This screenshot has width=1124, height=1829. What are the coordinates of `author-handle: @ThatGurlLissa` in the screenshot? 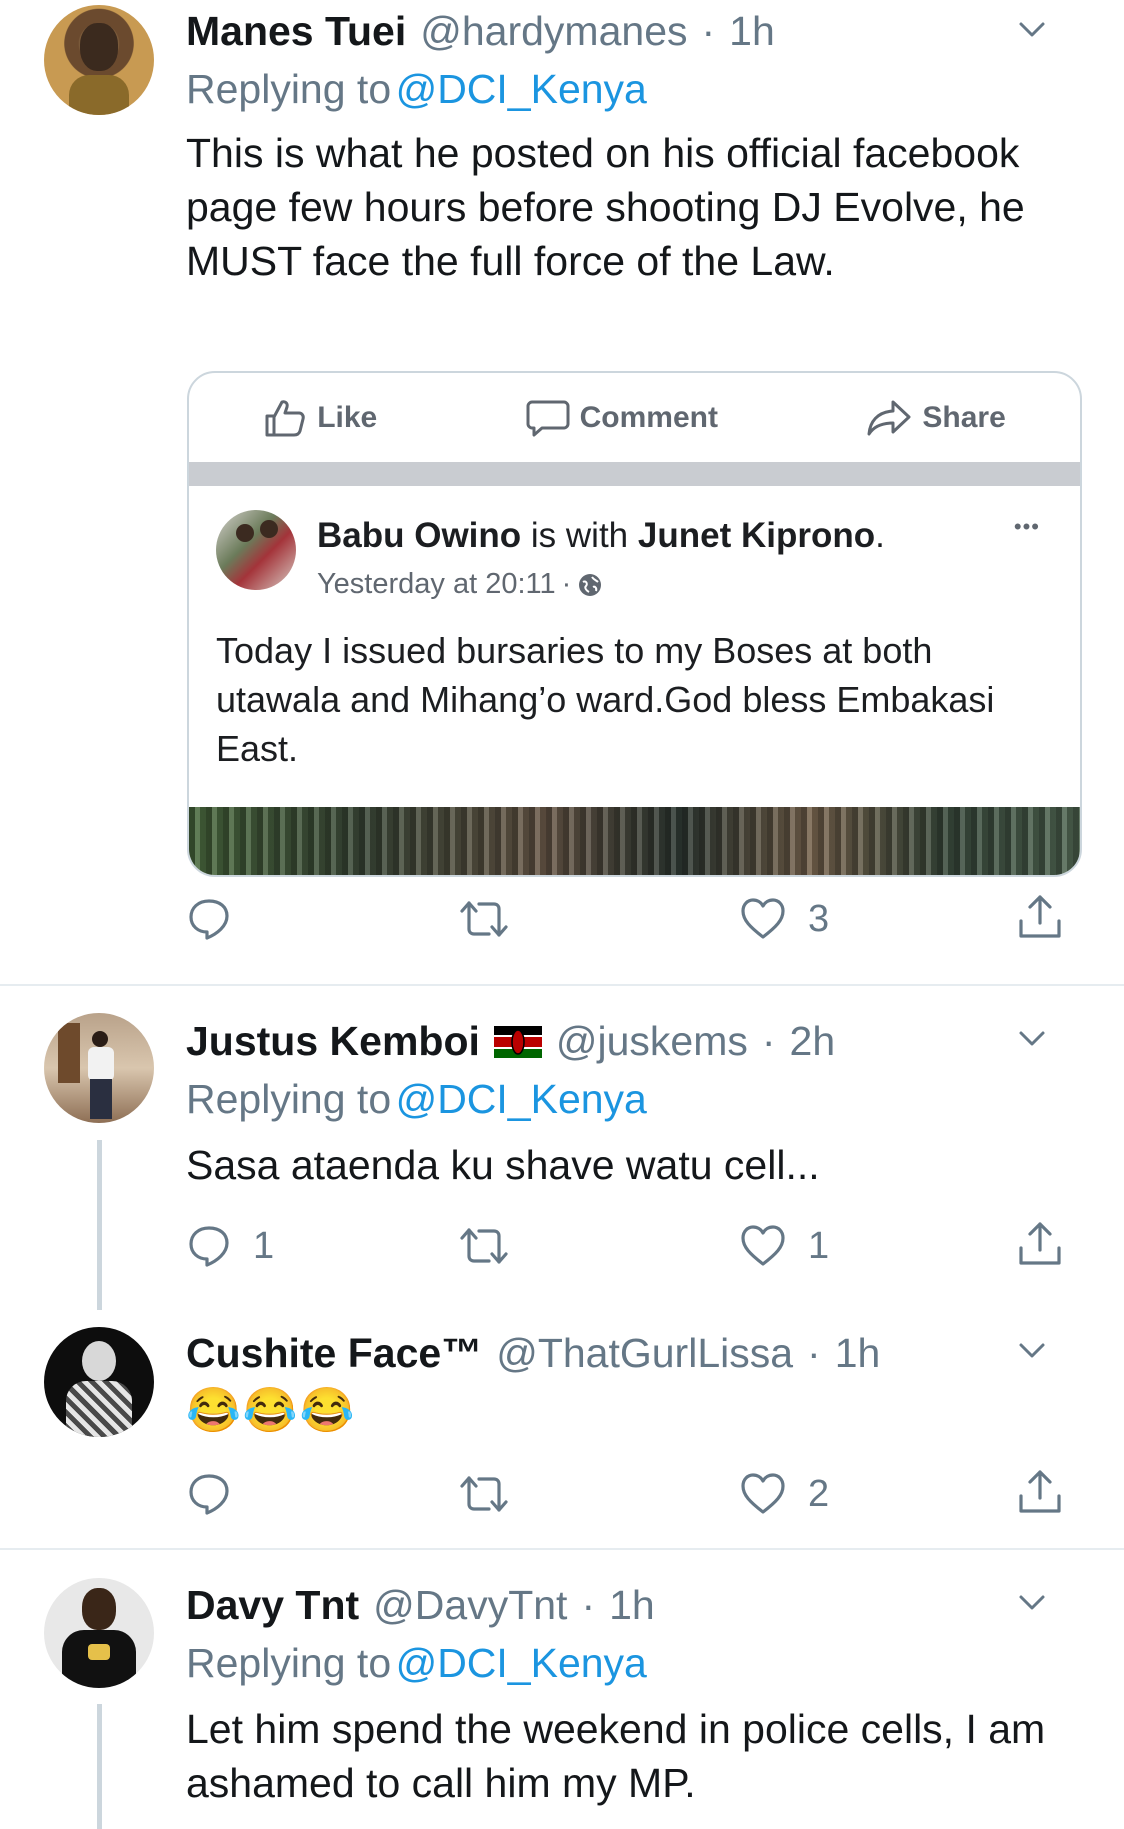 It's located at (644, 1353).